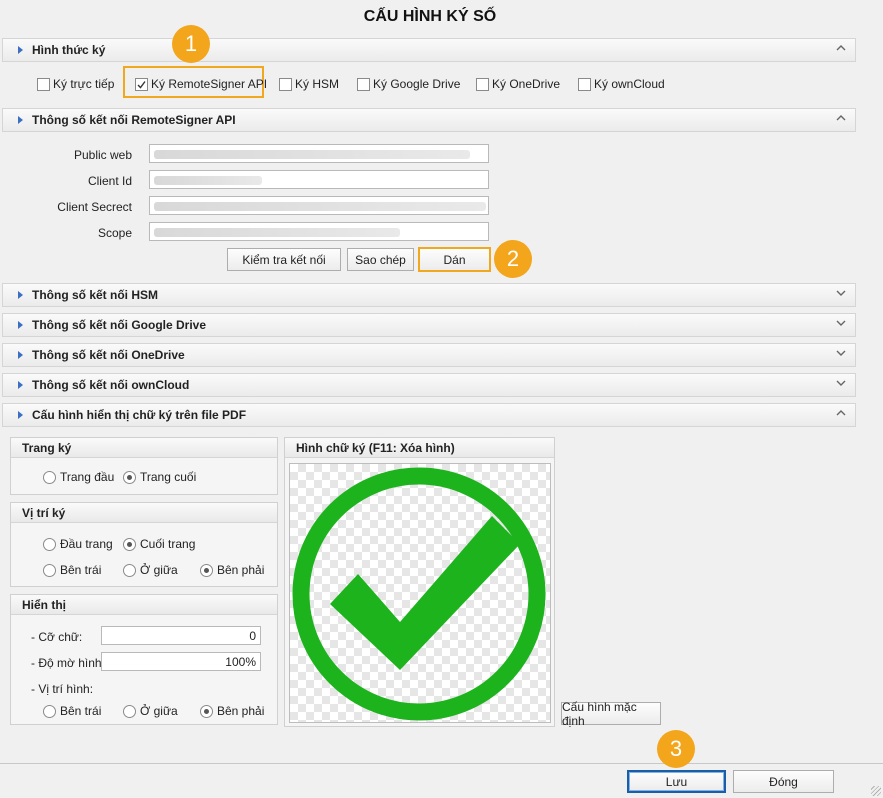 This screenshot has height=798, width=883. I want to click on radio-image-right: Bên phải, so click(232, 711).